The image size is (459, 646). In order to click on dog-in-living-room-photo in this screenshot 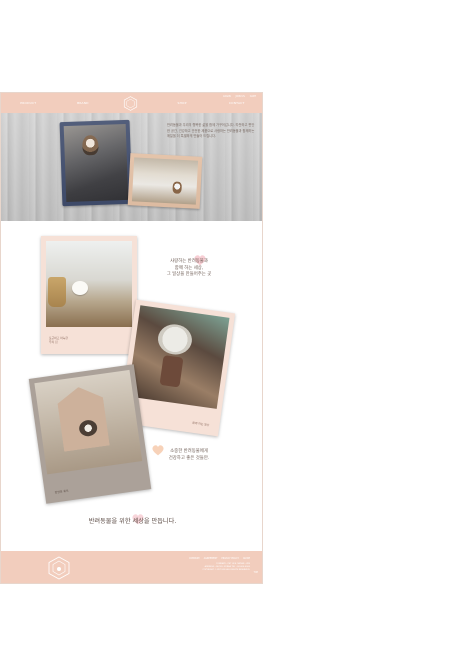, I will do `click(165, 181)`.